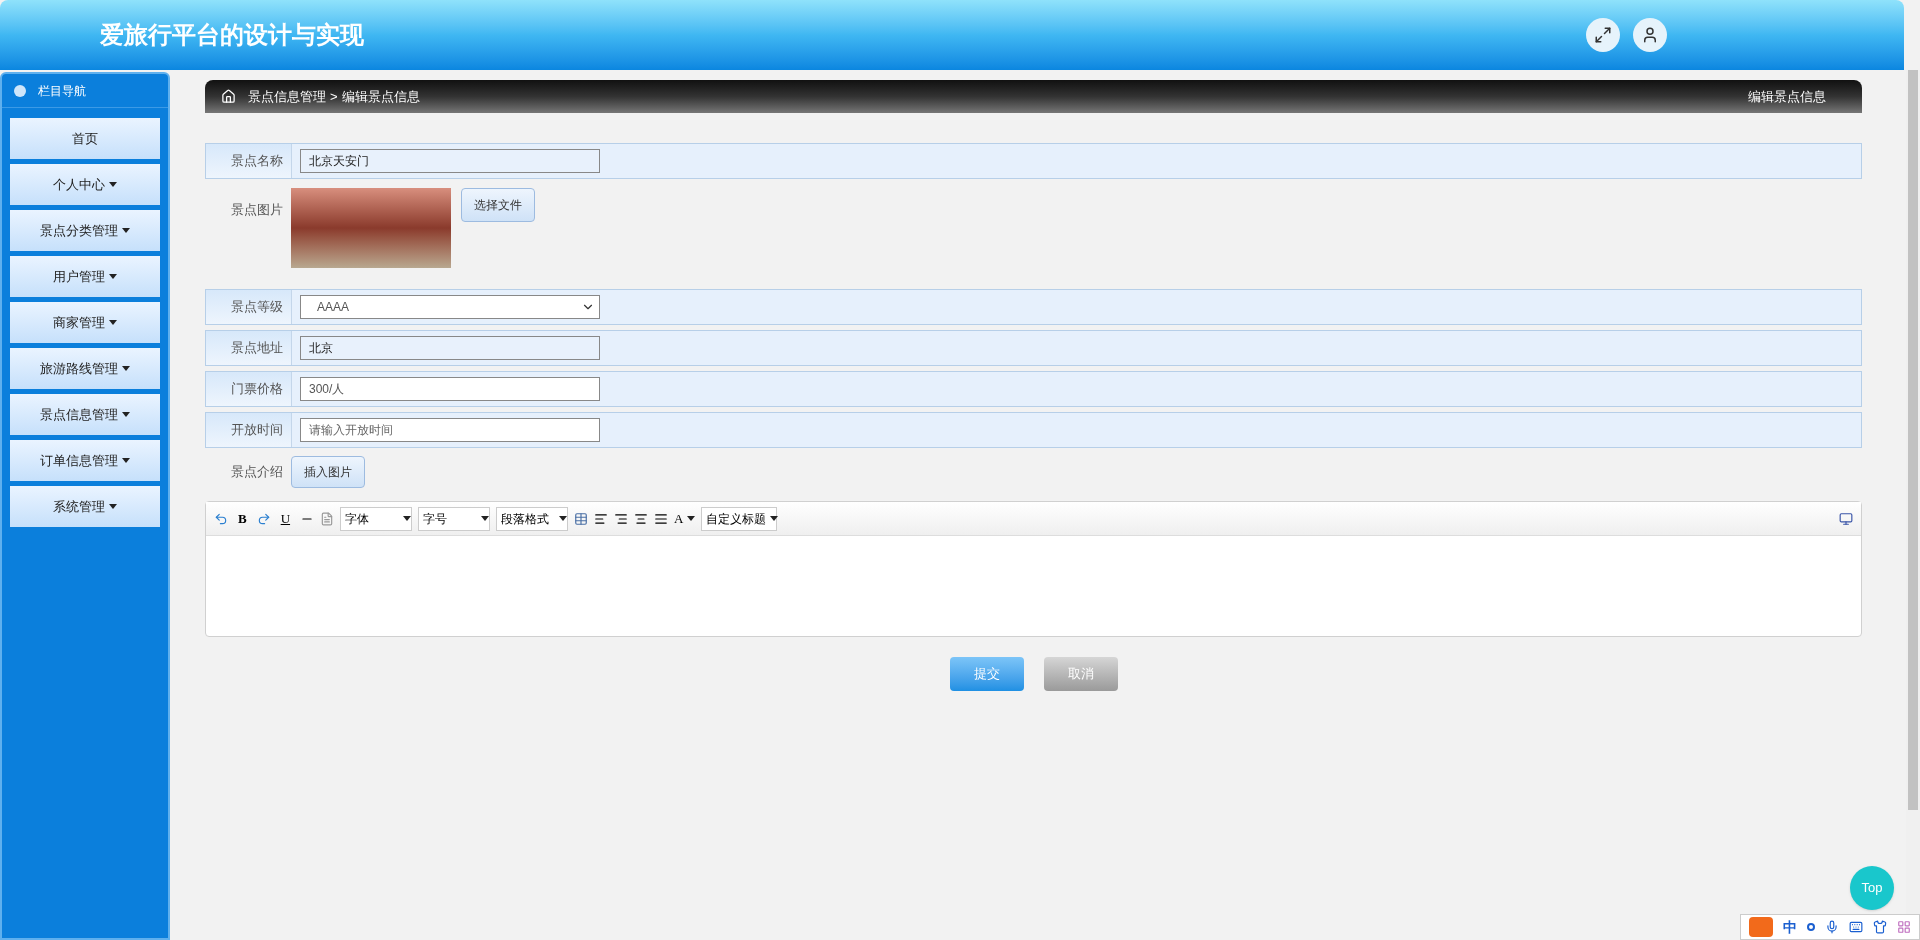 The height and width of the screenshot is (940, 1920). I want to click on ime-logo-icon, so click(1761, 927).